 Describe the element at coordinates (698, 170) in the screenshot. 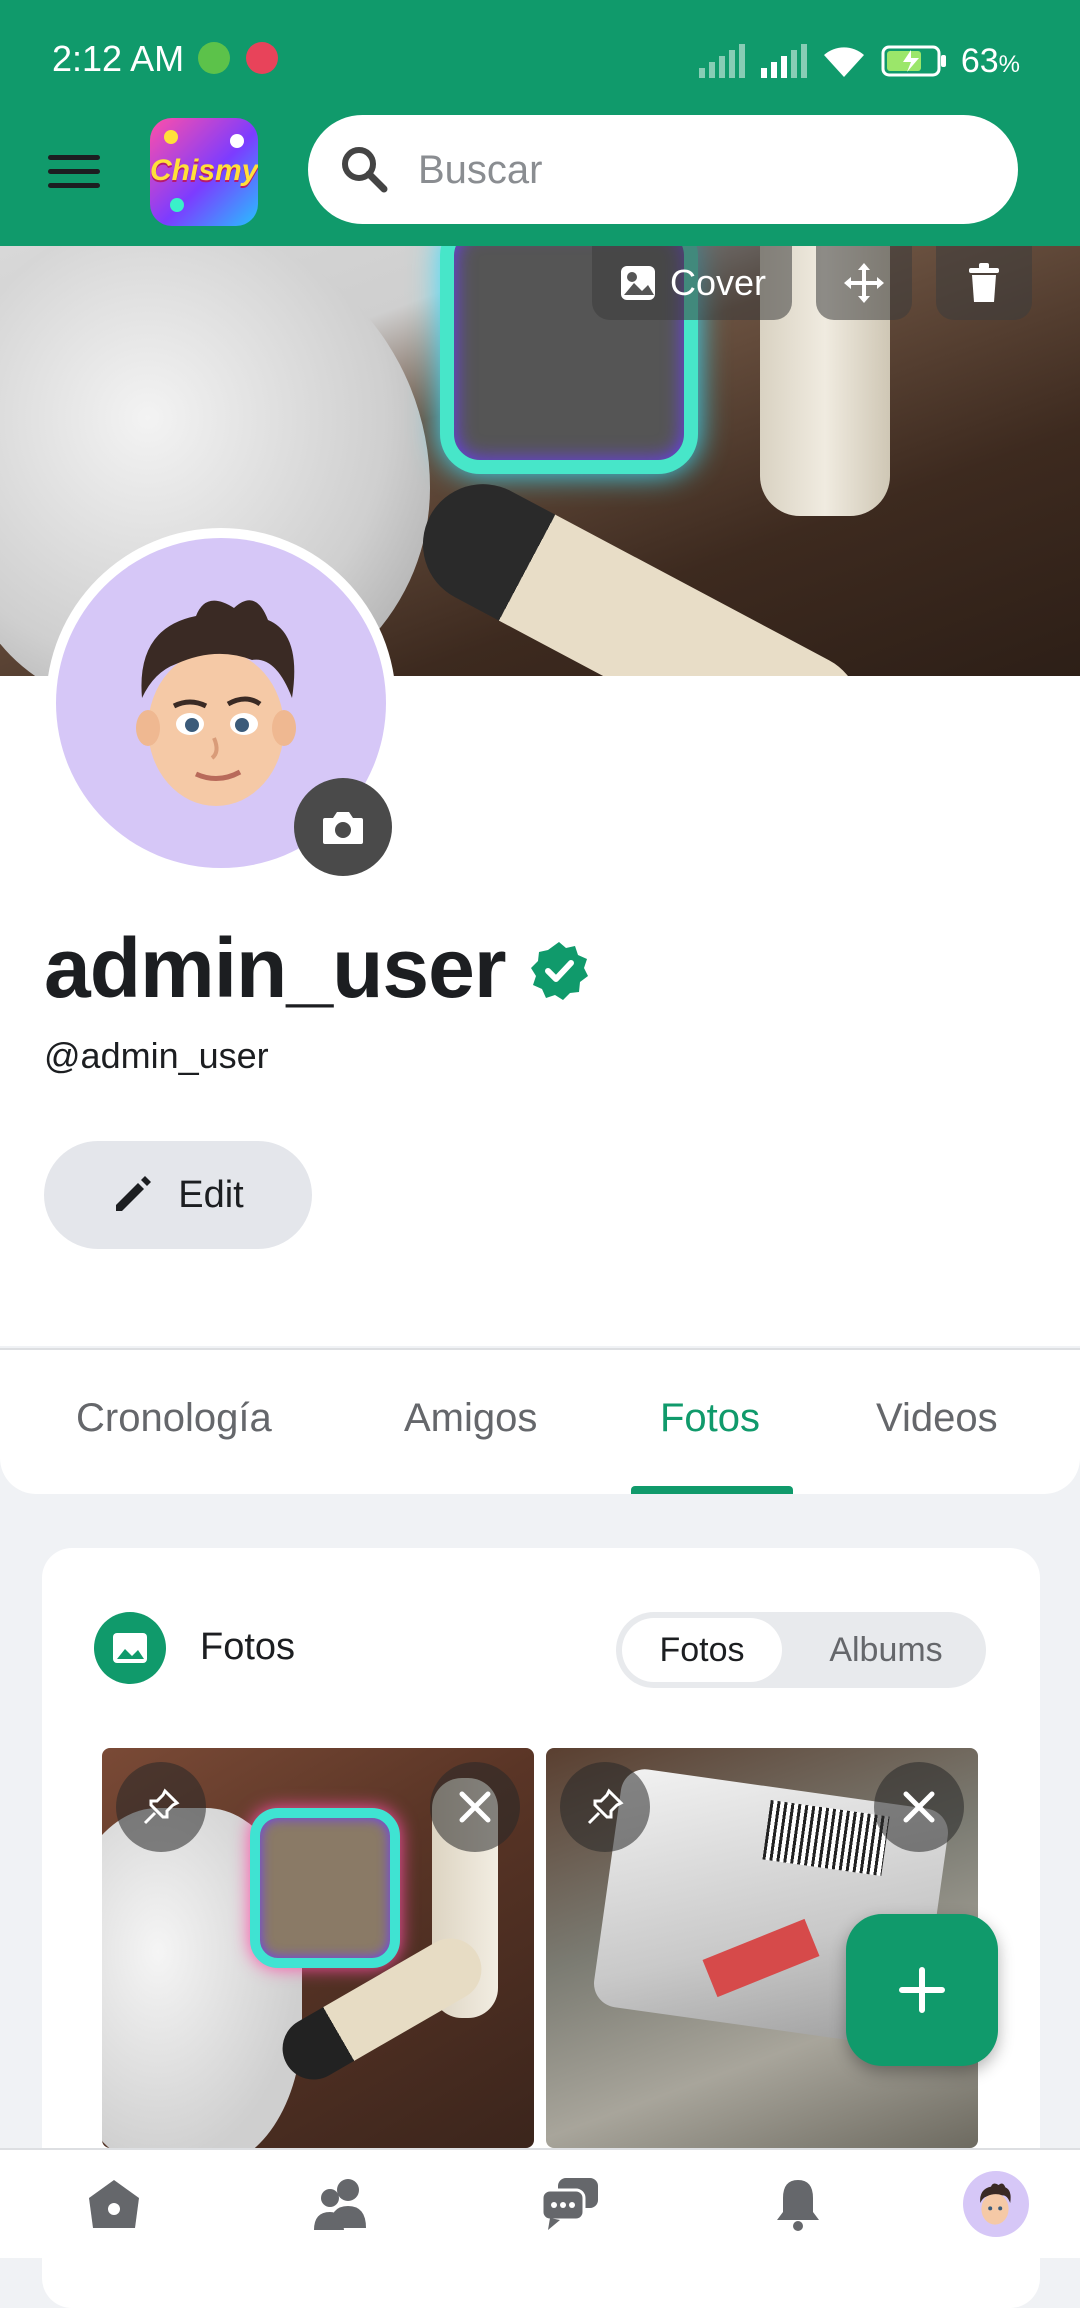

I see `search-input` at that location.